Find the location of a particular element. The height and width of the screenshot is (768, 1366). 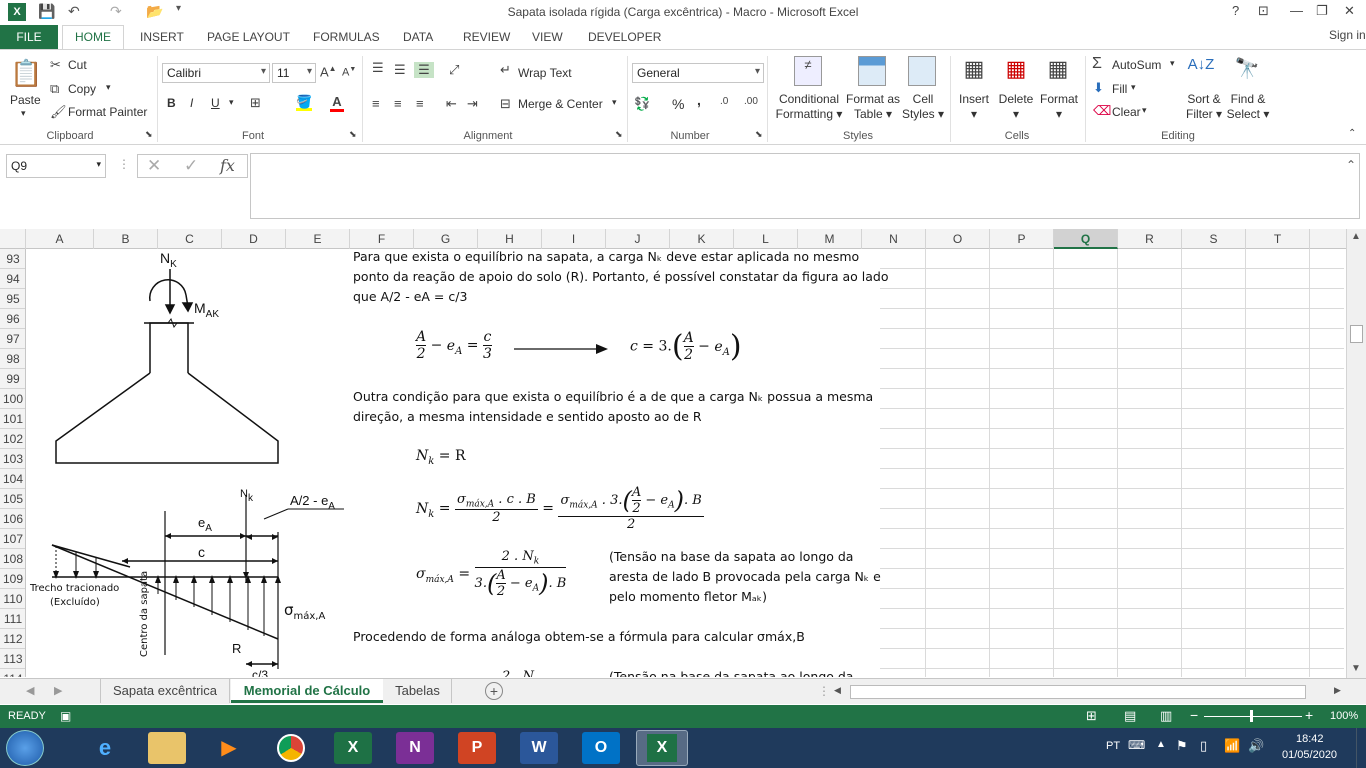

align-top-icon: ☰ is located at coordinates (378, 68).